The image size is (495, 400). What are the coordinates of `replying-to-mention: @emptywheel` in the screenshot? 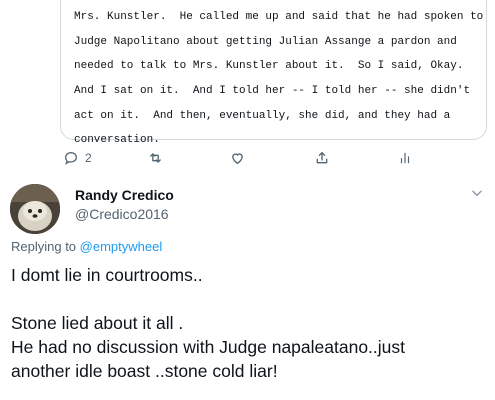 It's located at (121, 246).